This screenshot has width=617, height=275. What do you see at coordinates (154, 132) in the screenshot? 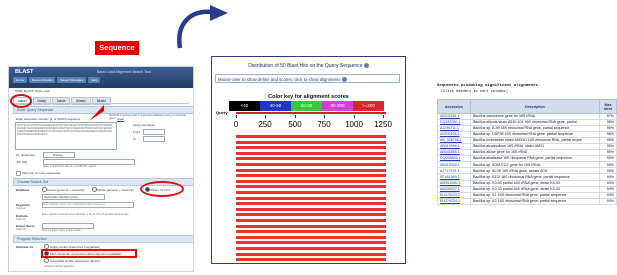
I see `from-input` at bounding box center [154, 132].